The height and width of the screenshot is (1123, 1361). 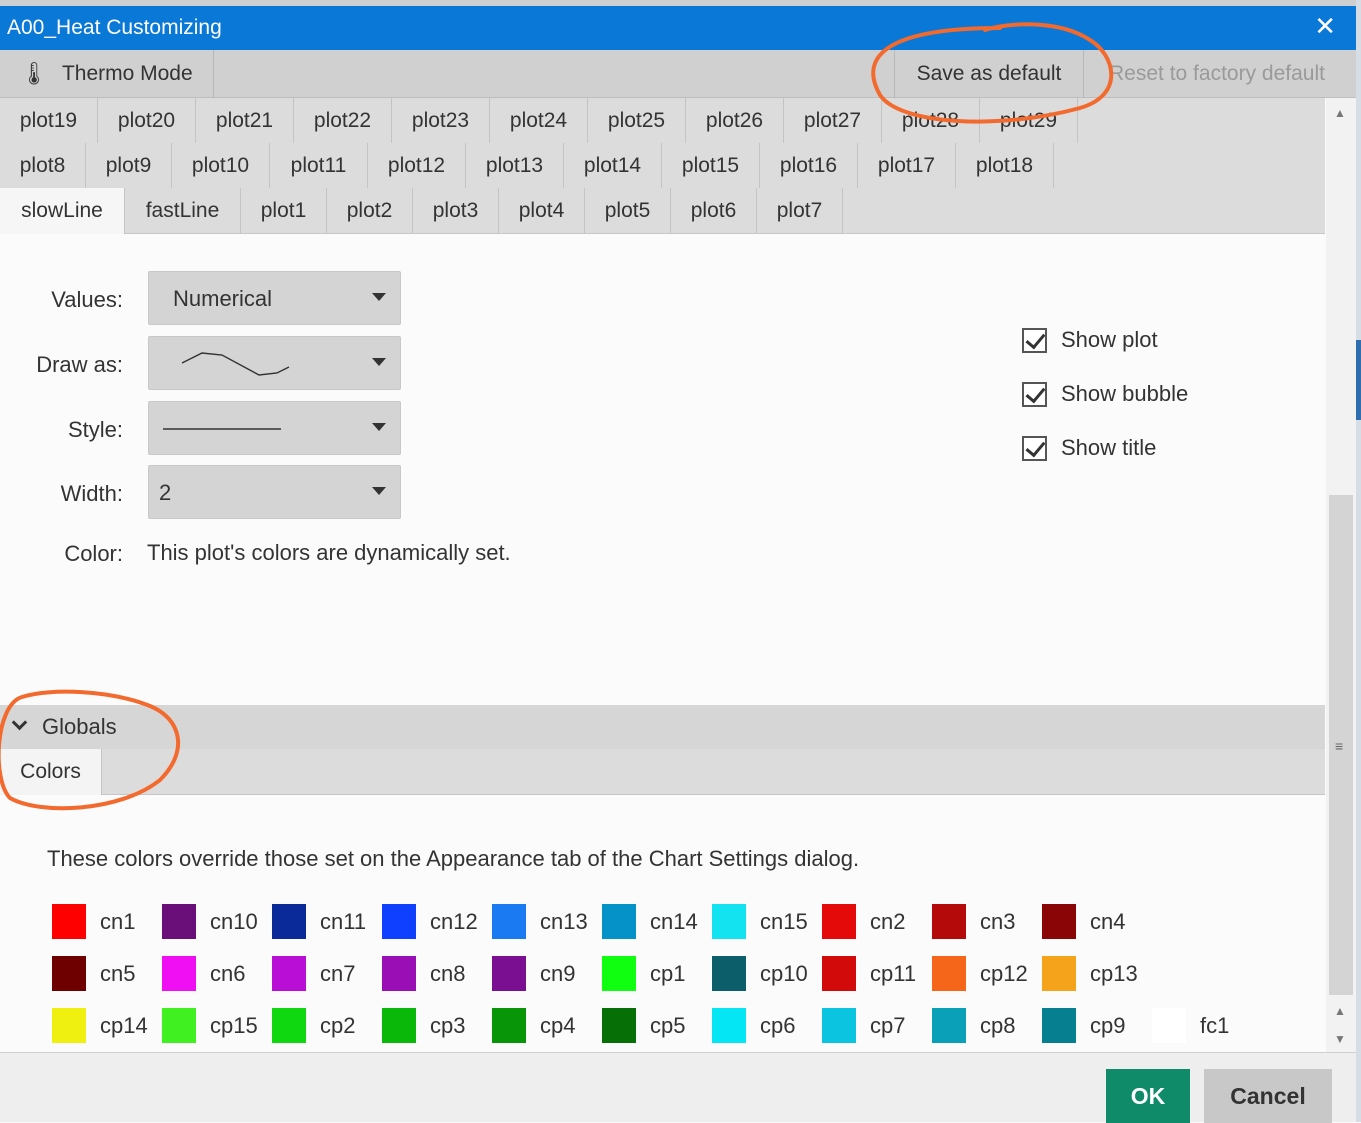 I want to click on tab-colors: Colors, so click(x=51, y=772).